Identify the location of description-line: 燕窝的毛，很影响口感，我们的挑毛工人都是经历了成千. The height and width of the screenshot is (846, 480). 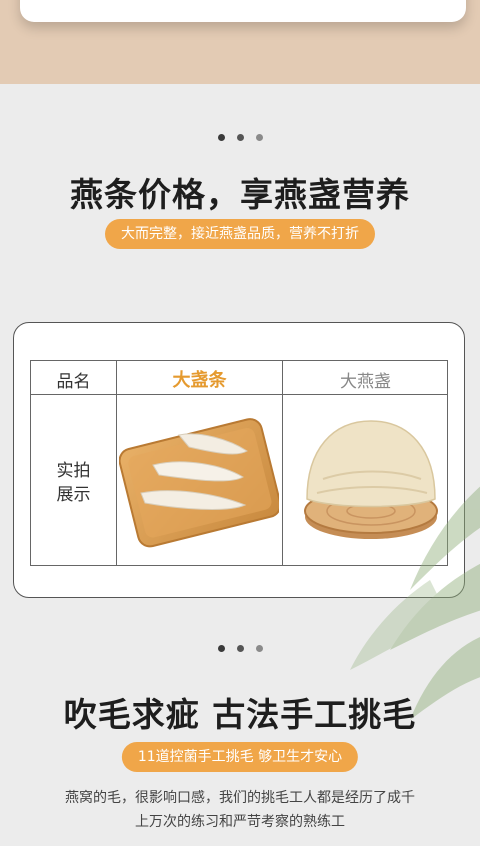
(240, 798).